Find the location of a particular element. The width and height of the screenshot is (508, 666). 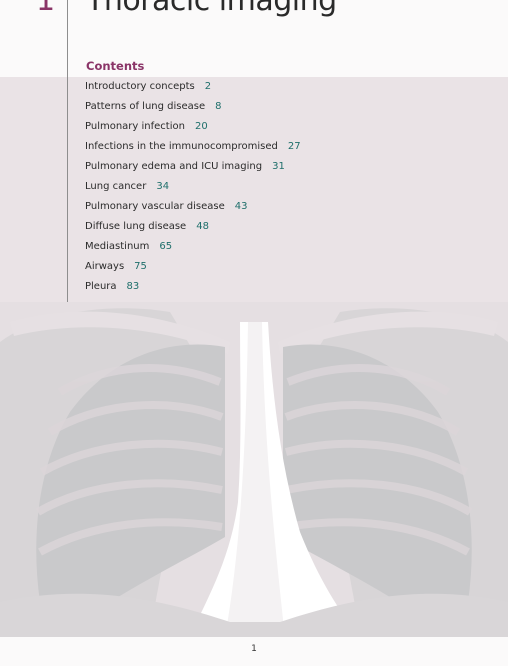

toc-item-page: 83 is located at coordinates (133, 286).